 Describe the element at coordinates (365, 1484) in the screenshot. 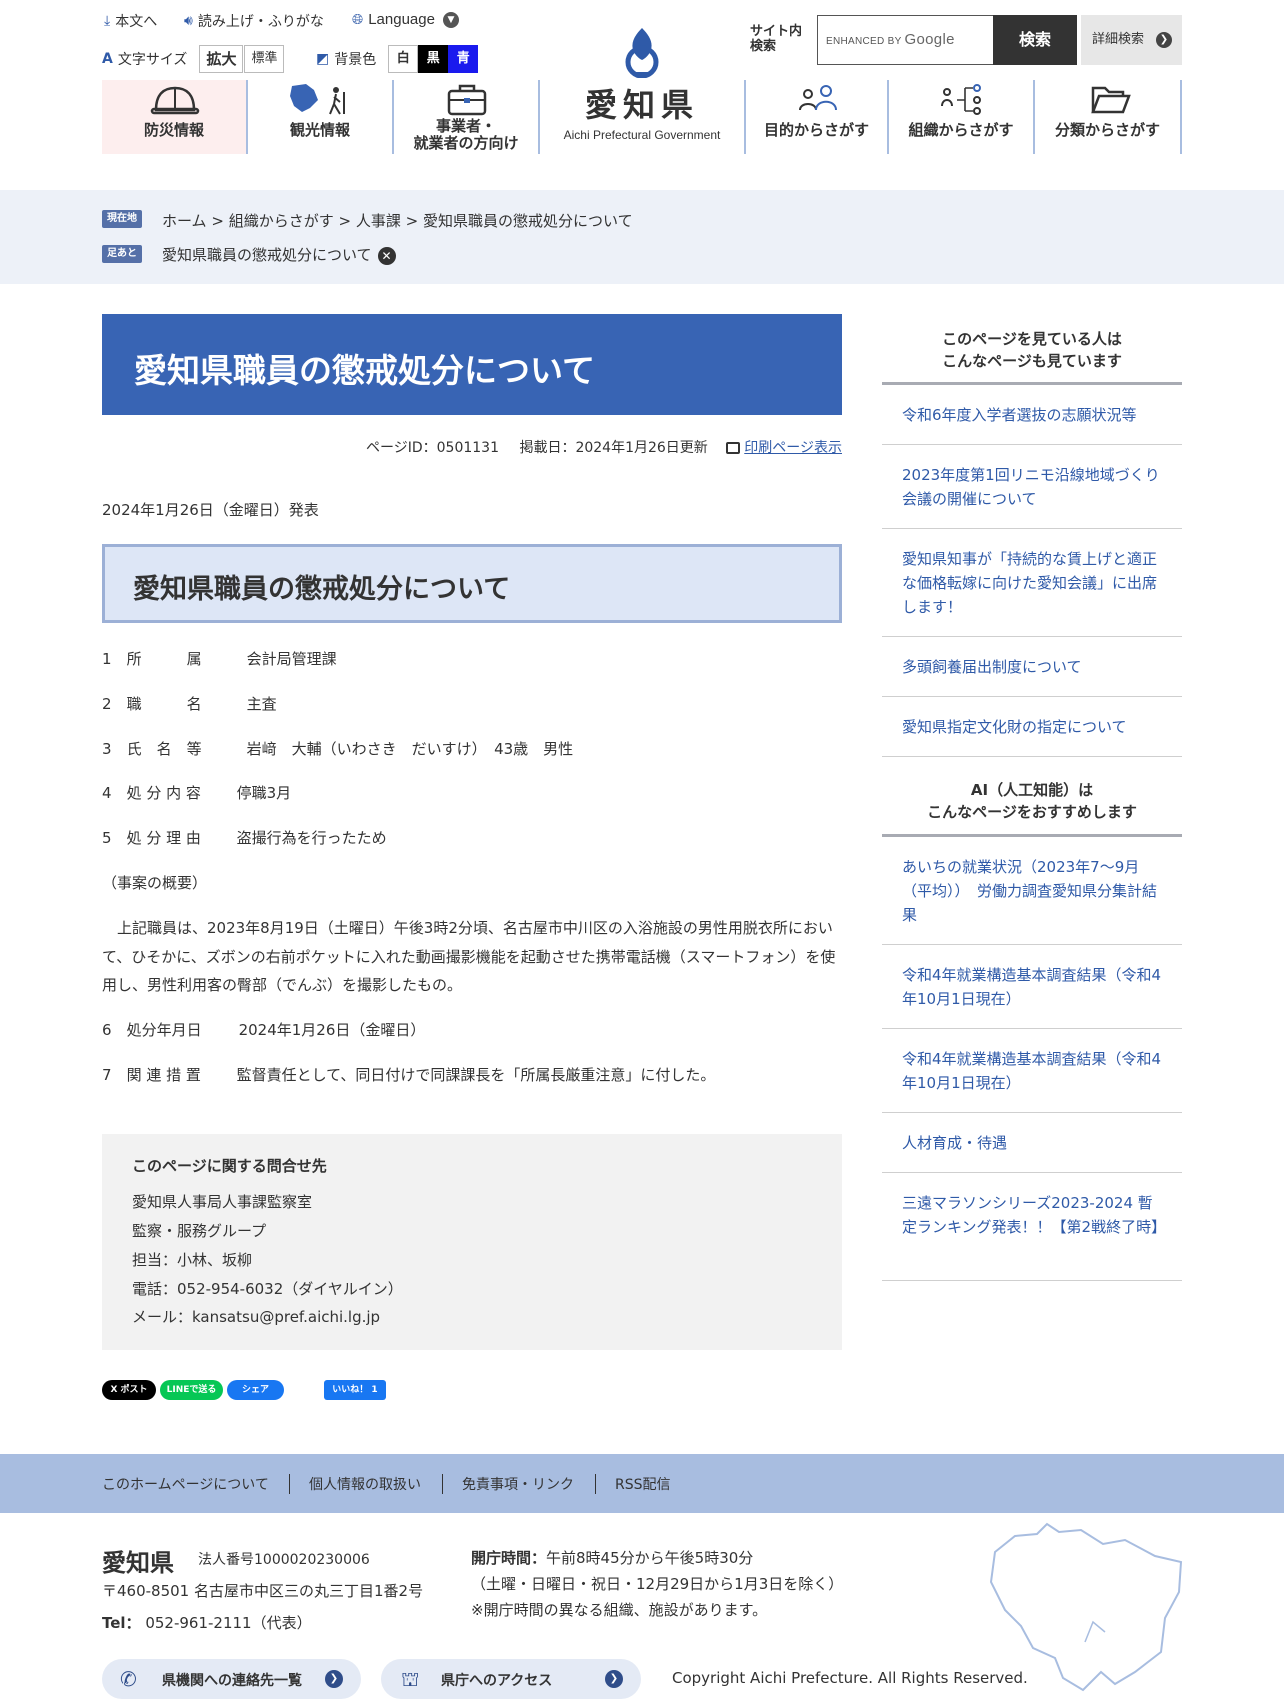

I see `footer-link-privacy: 個人情報の取扱い` at that location.